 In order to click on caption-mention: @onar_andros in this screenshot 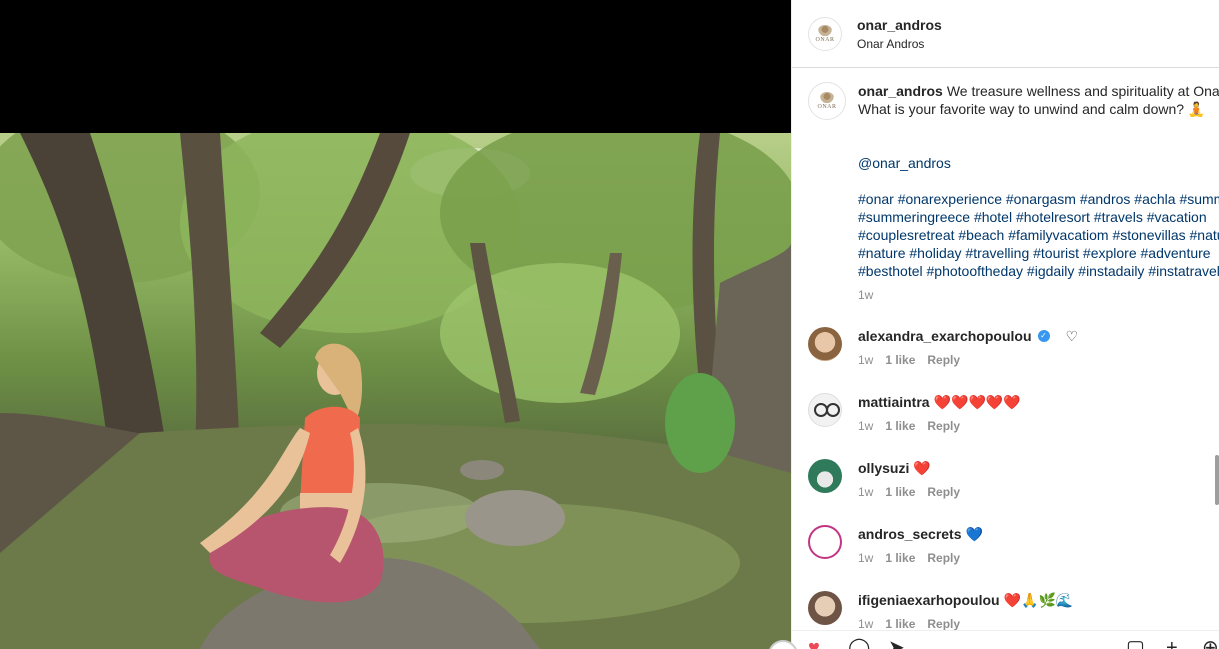, I will do `click(1038, 163)`.